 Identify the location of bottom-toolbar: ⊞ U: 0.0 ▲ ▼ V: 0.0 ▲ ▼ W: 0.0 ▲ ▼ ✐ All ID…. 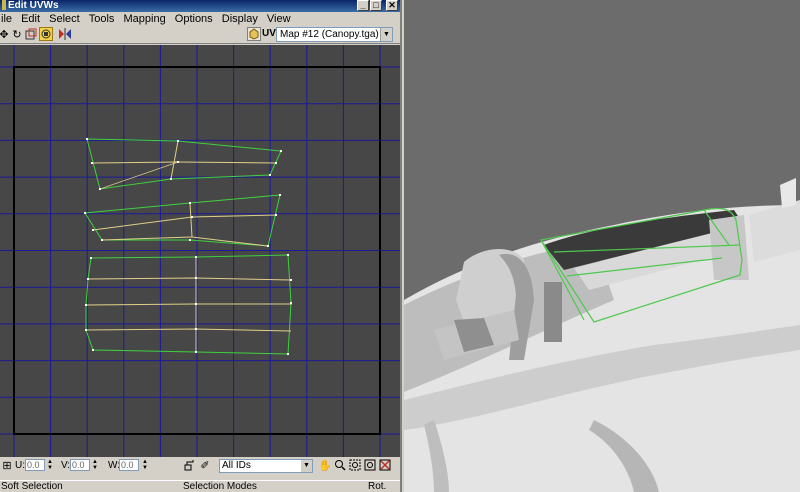
(200, 466).